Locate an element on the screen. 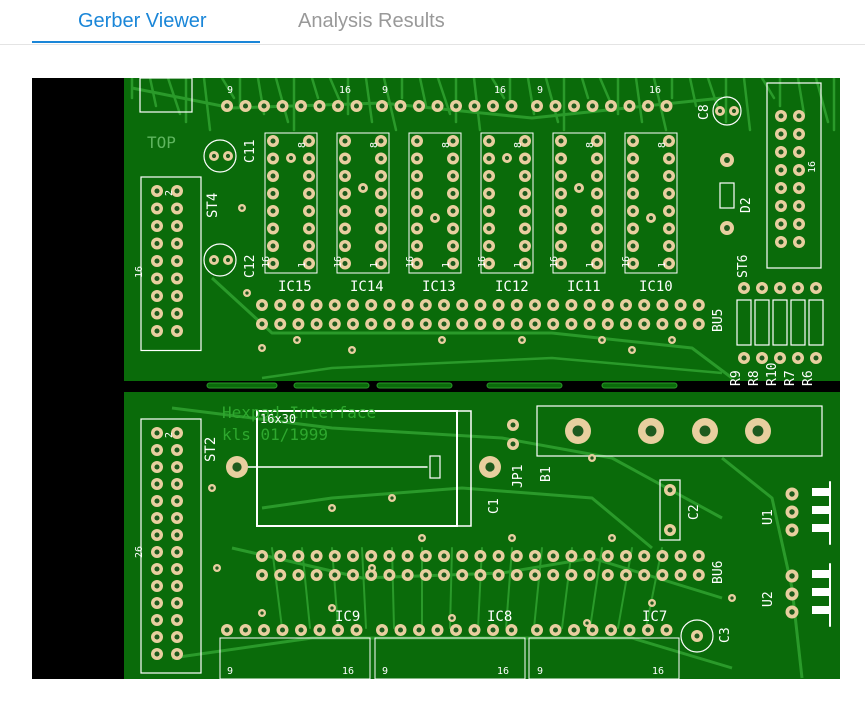  tab-gerber-viewer: Gerber Viewer is located at coordinates (142, 21).